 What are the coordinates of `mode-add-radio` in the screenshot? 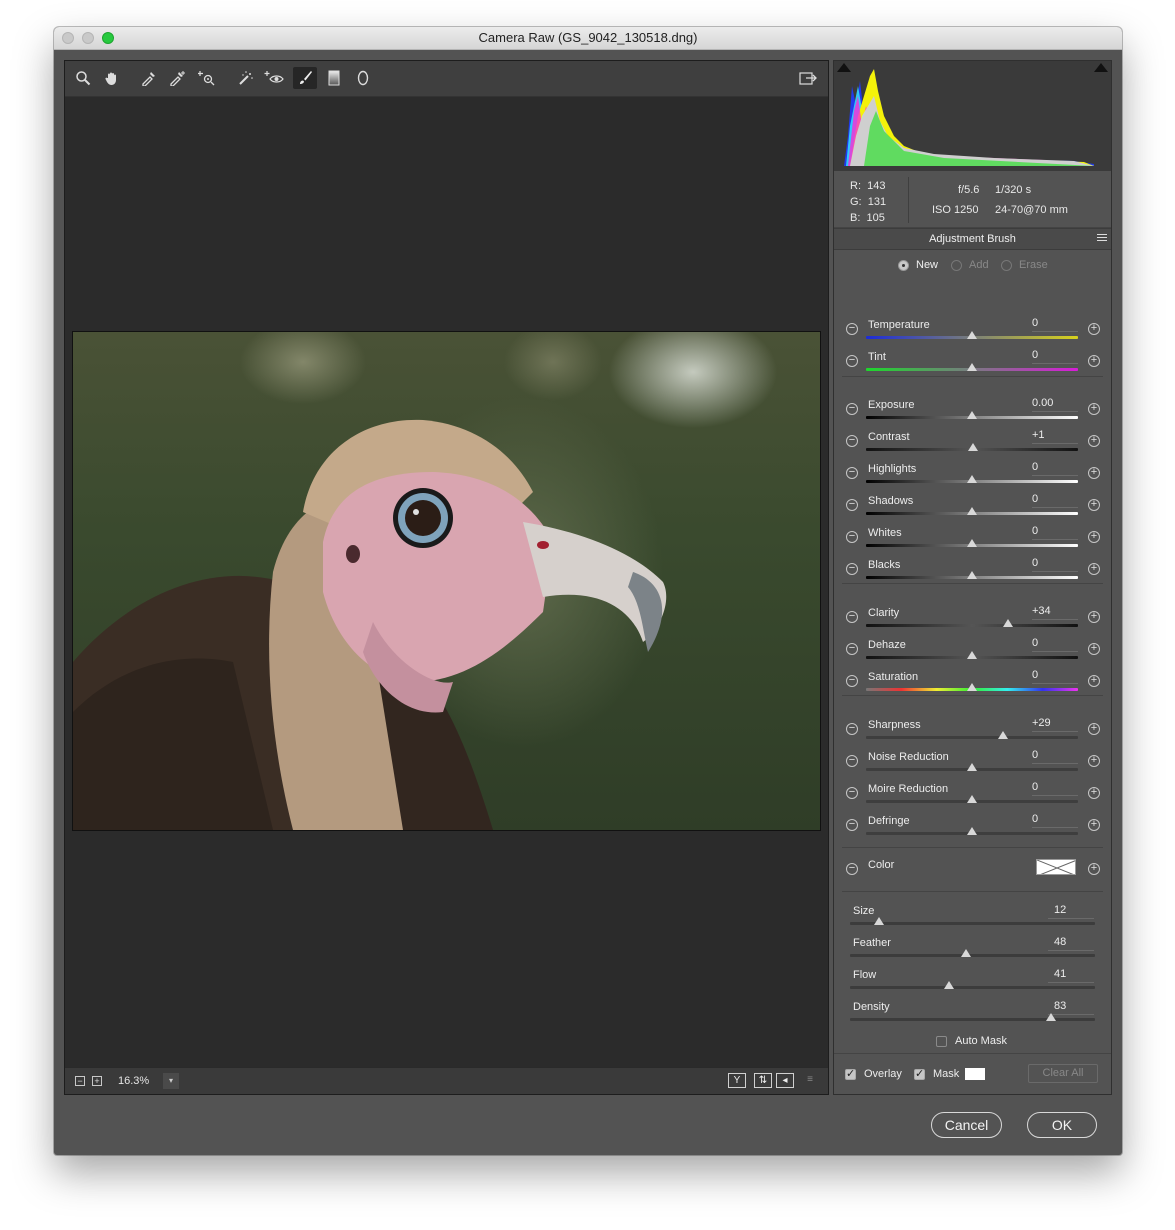 It's located at (956, 265).